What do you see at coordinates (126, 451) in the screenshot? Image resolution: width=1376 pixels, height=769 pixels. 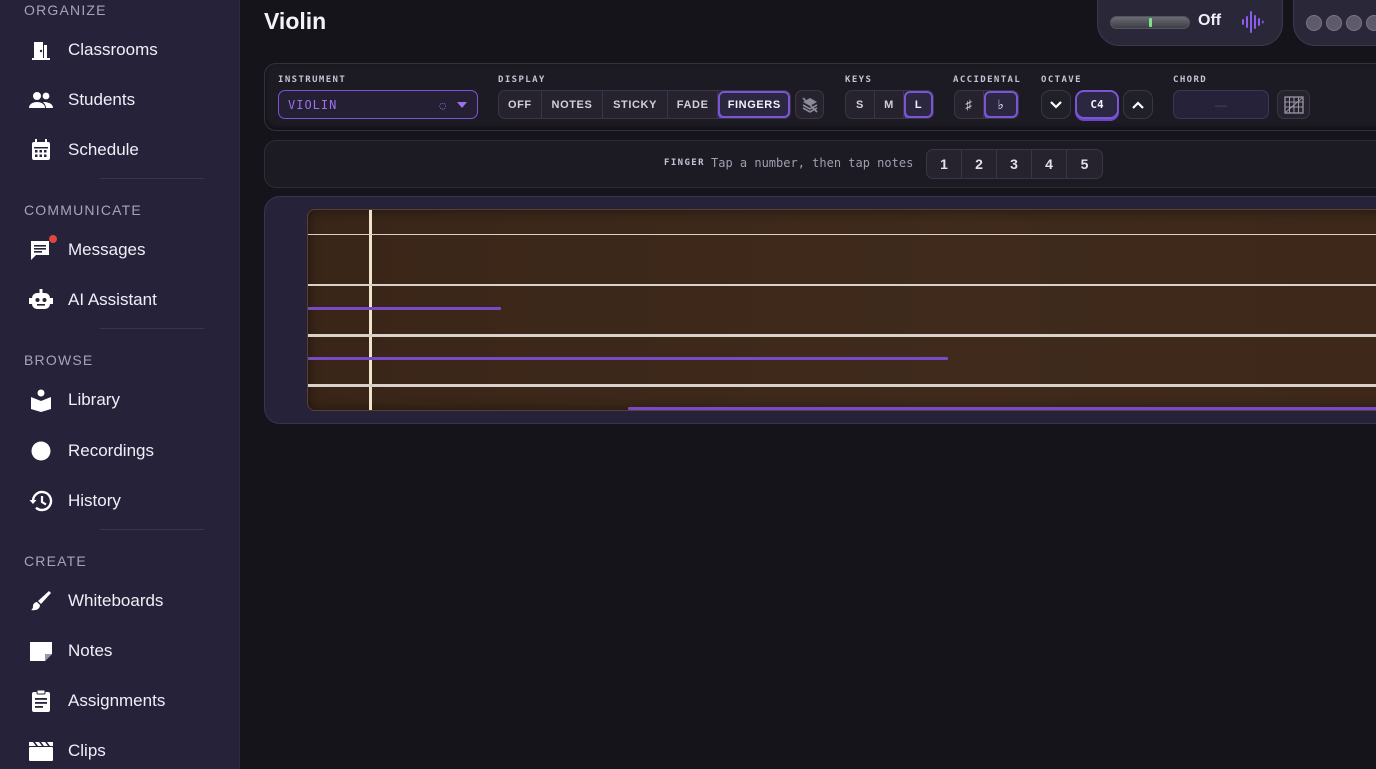 I see `sidebar-item-recordings: Recordings` at bounding box center [126, 451].